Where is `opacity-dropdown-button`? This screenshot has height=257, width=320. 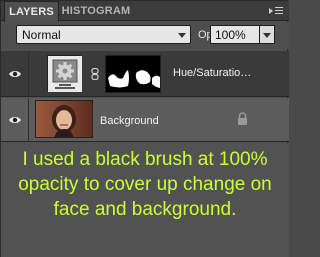
opacity-dropdown-button is located at coordinates (267, 34).